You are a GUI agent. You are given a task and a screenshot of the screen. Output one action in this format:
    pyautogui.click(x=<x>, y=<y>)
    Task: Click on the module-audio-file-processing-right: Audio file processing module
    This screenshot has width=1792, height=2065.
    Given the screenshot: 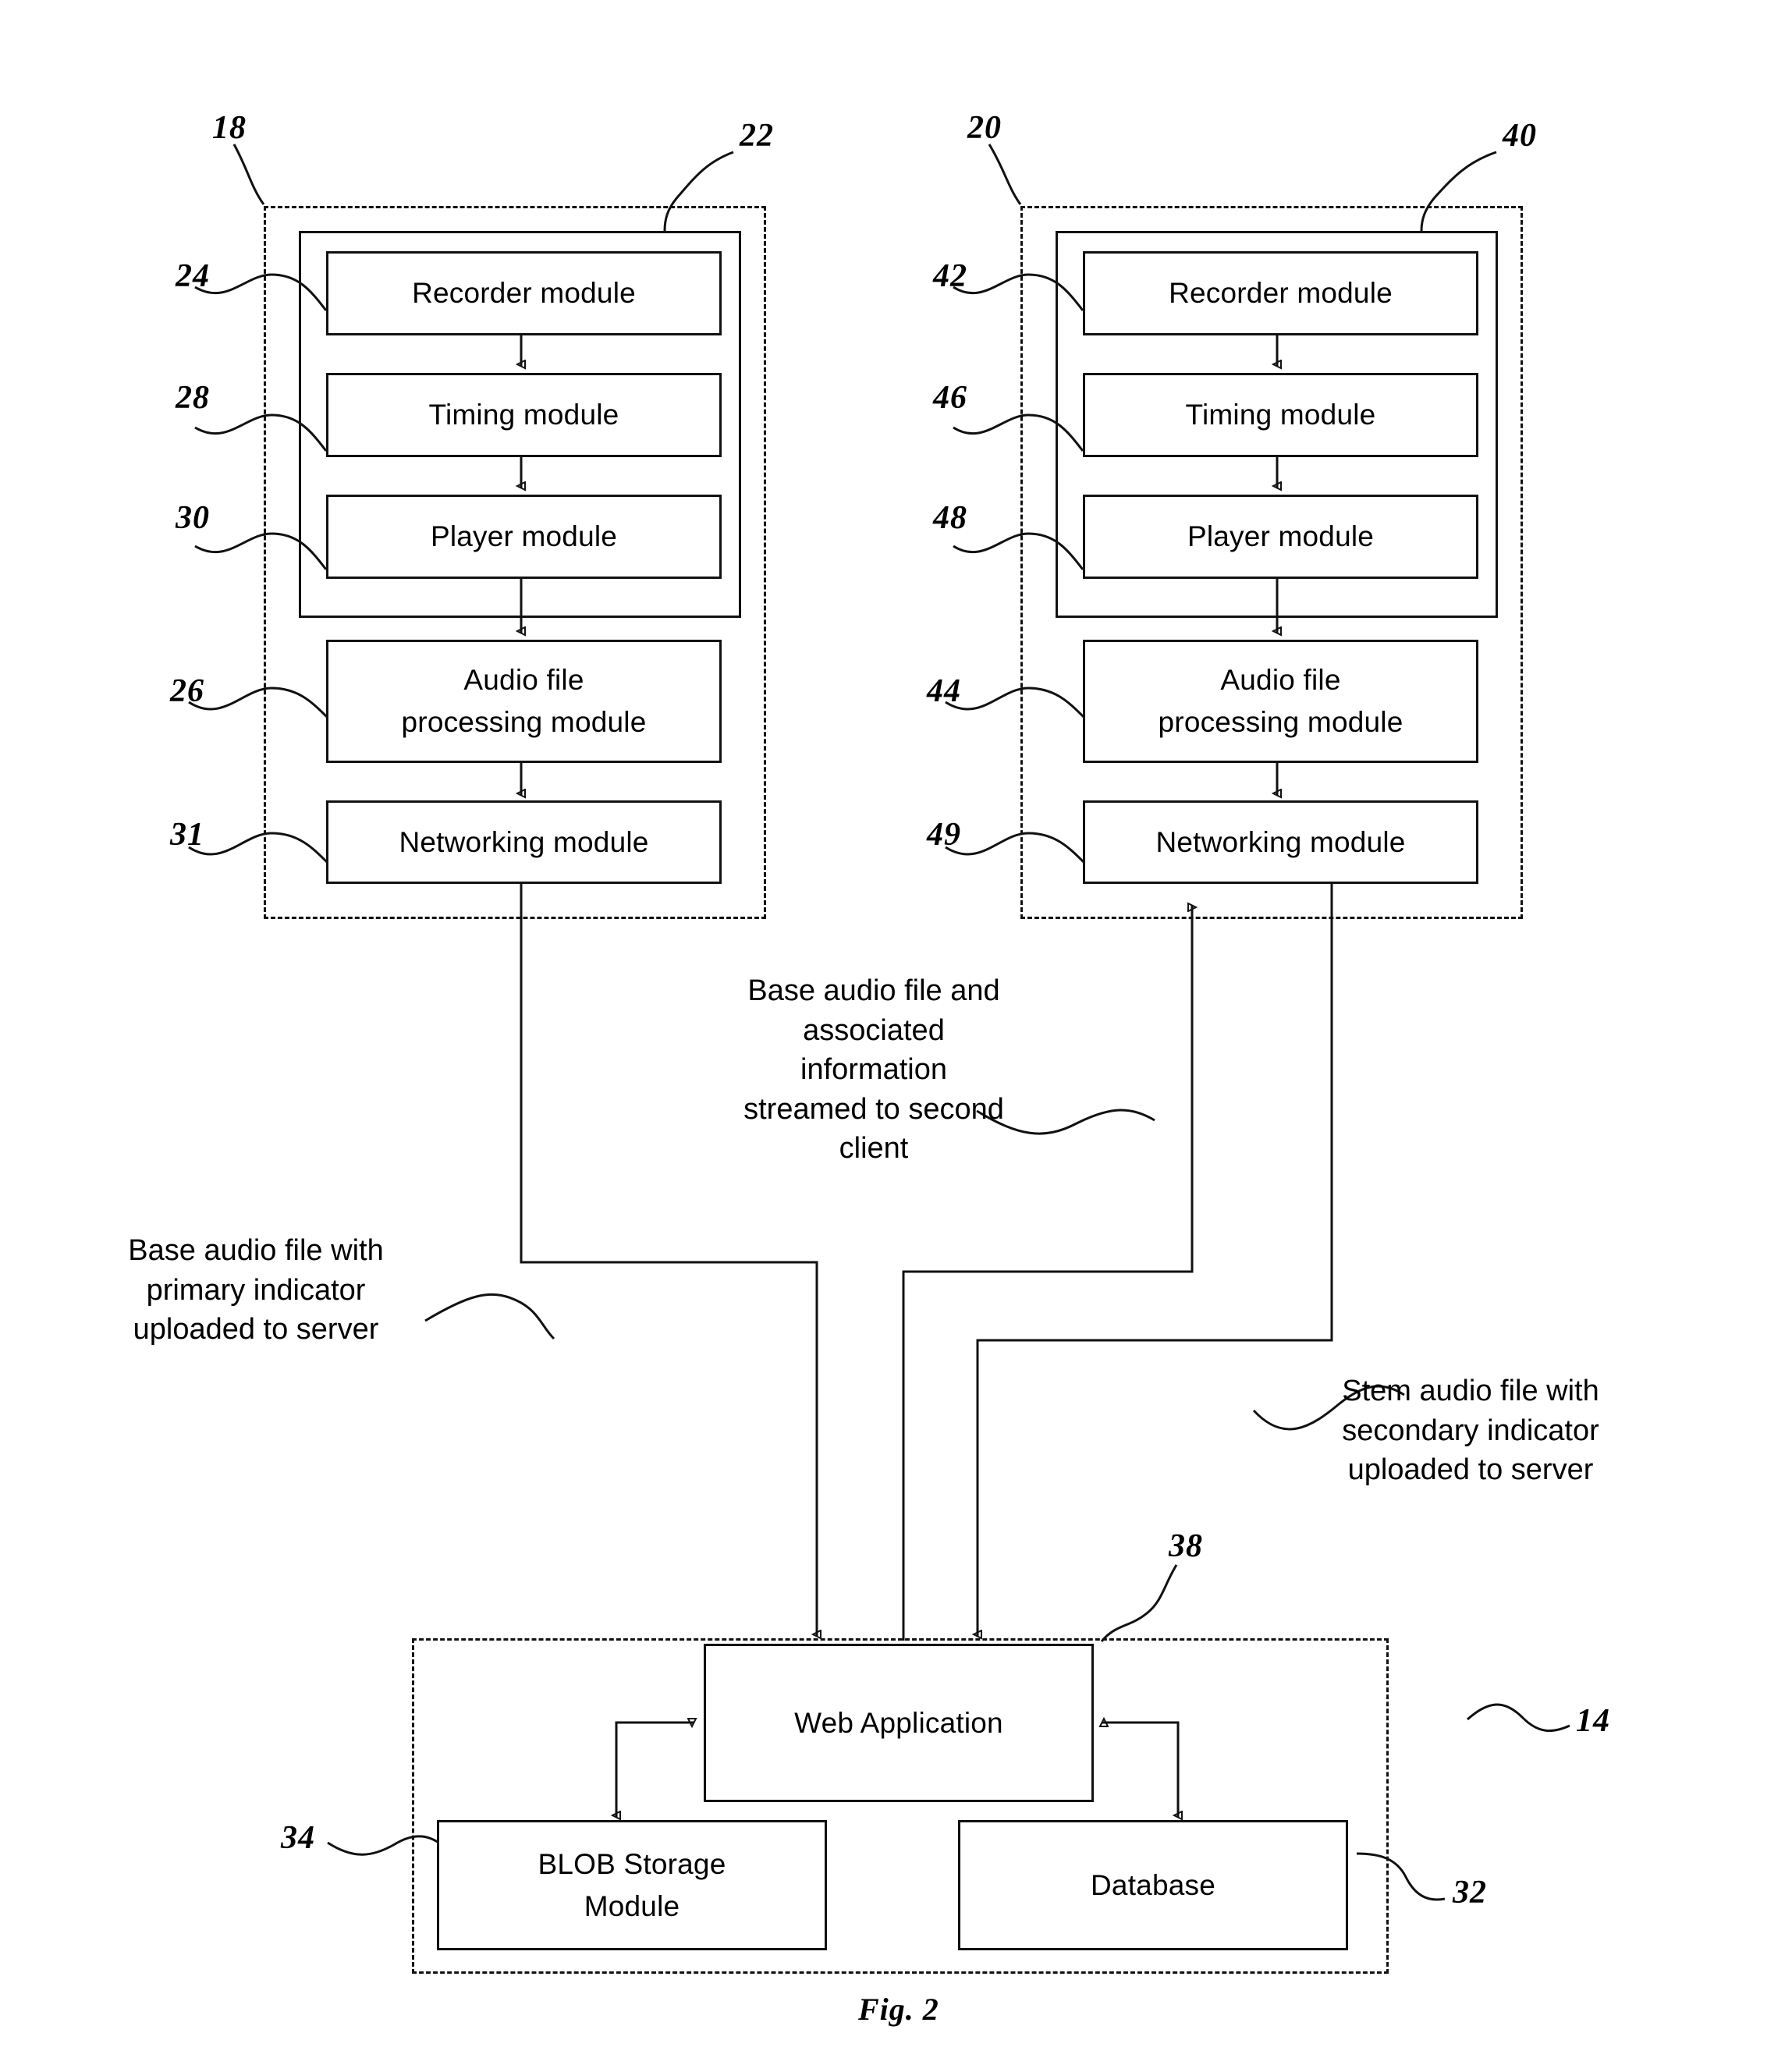 What is the action you would take?
    pyautogui.click(x=1280, y=701)
    